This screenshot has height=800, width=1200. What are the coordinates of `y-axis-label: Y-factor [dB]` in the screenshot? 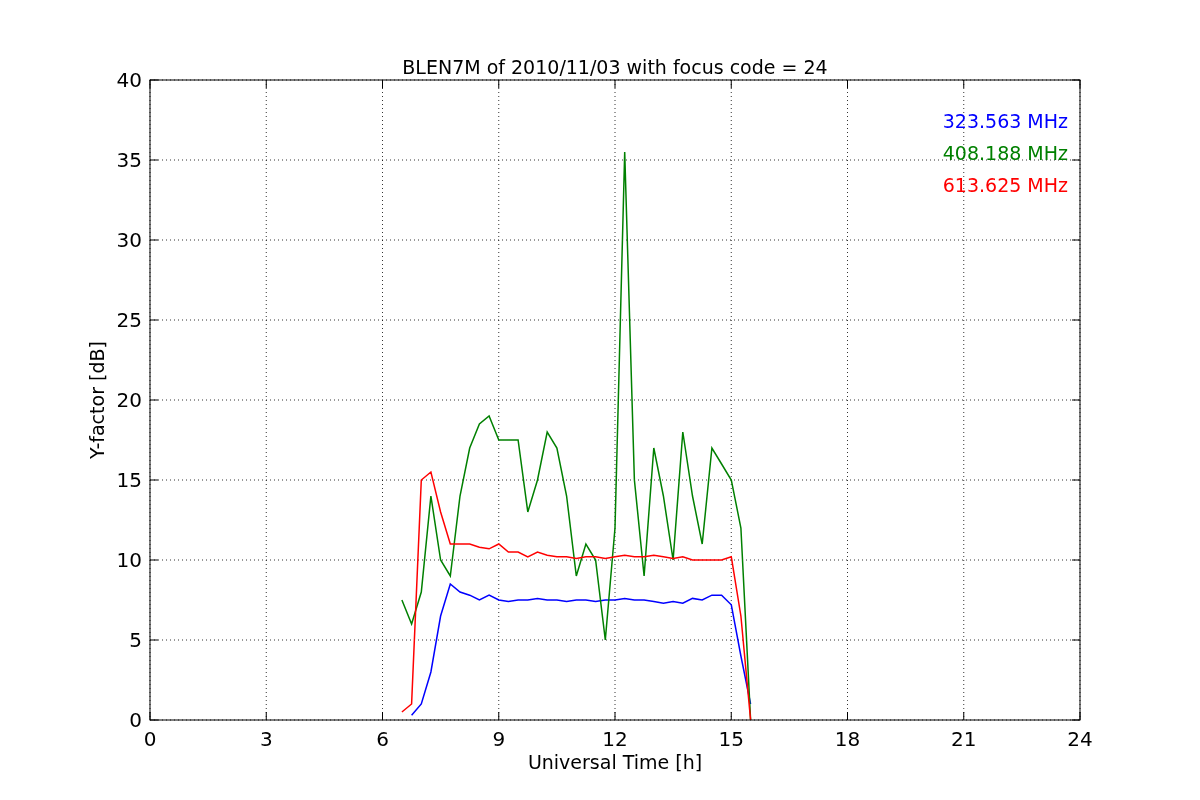 It's located at (97, 400).